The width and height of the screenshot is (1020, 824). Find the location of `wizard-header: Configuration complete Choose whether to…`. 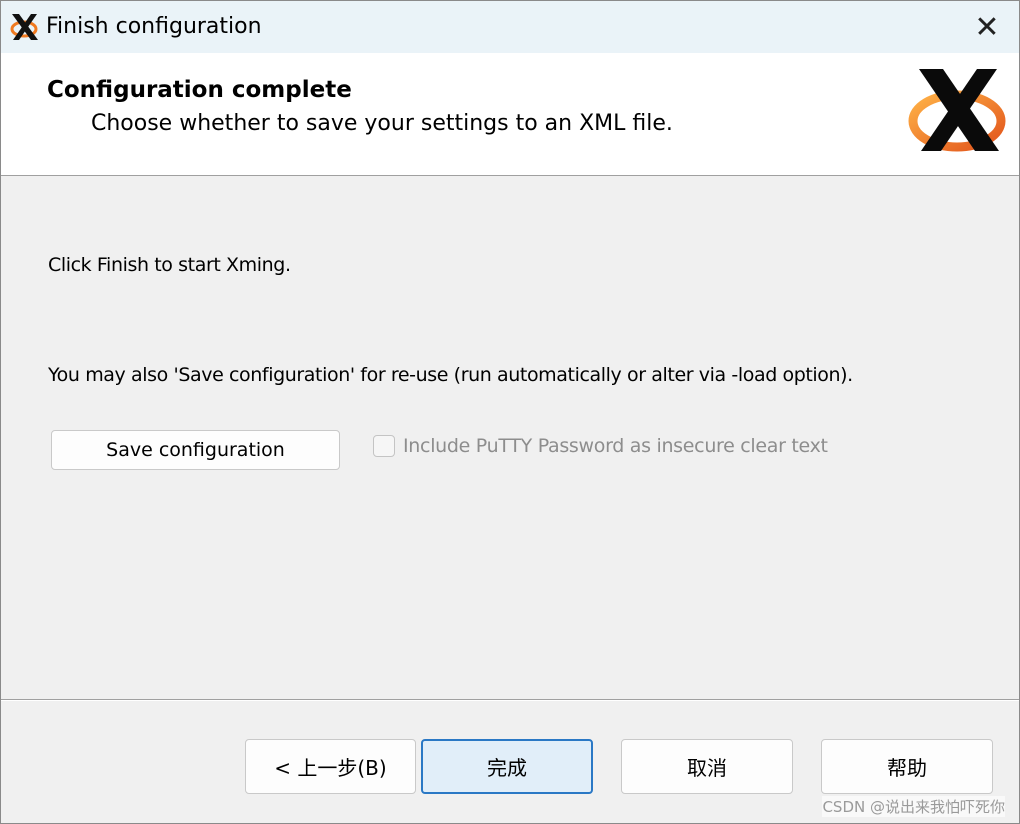

wizard-header: Configuration complete Choose whether to… is located at coordinates (510, 114).